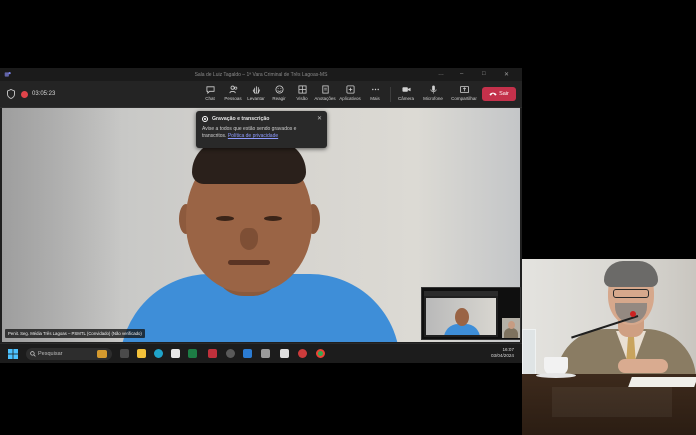 The image size is (696, 435). What do you see at coordinates (511, 333) in the screenshot?
I see `self-view-camera-suit` at bounding box center [511, 333].